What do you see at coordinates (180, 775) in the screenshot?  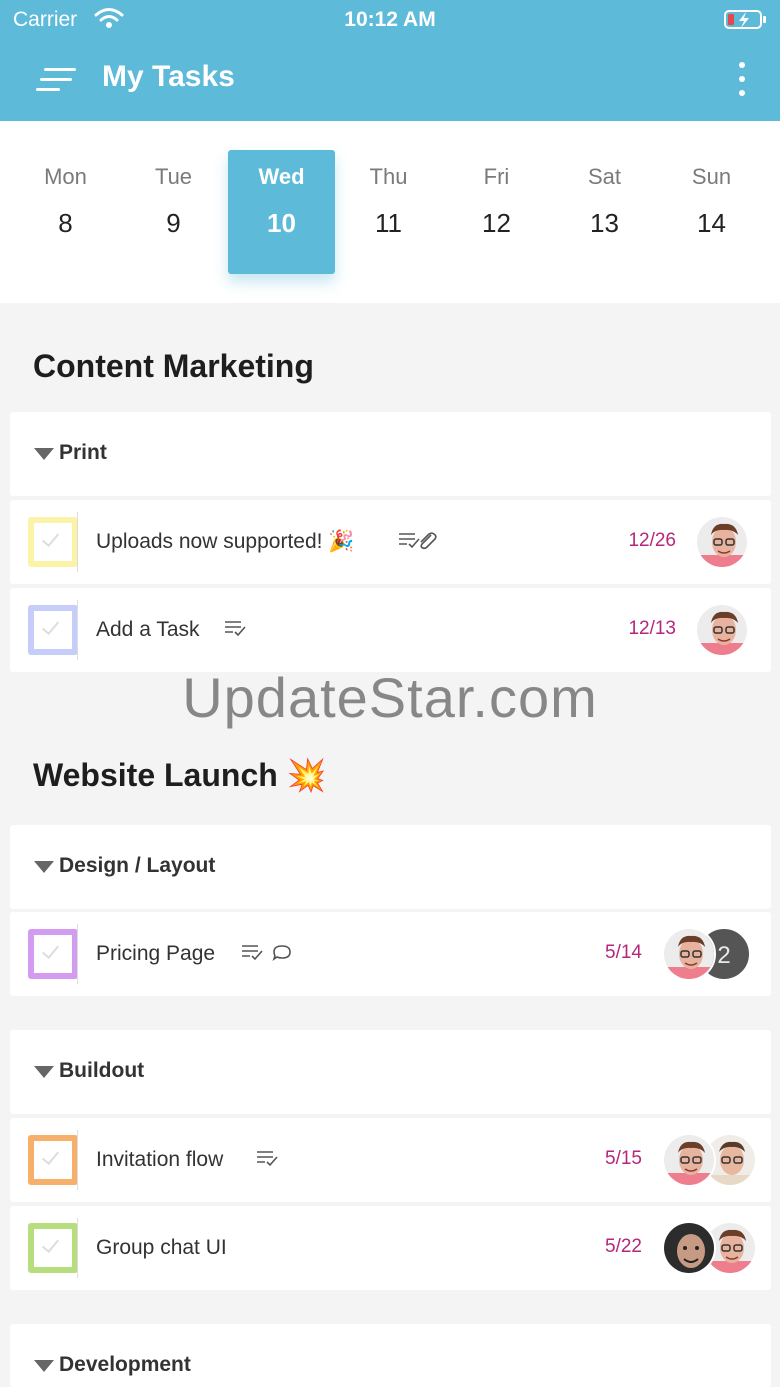 I see `project-title: Website Launch 💥` at bounding box center [180, 775].